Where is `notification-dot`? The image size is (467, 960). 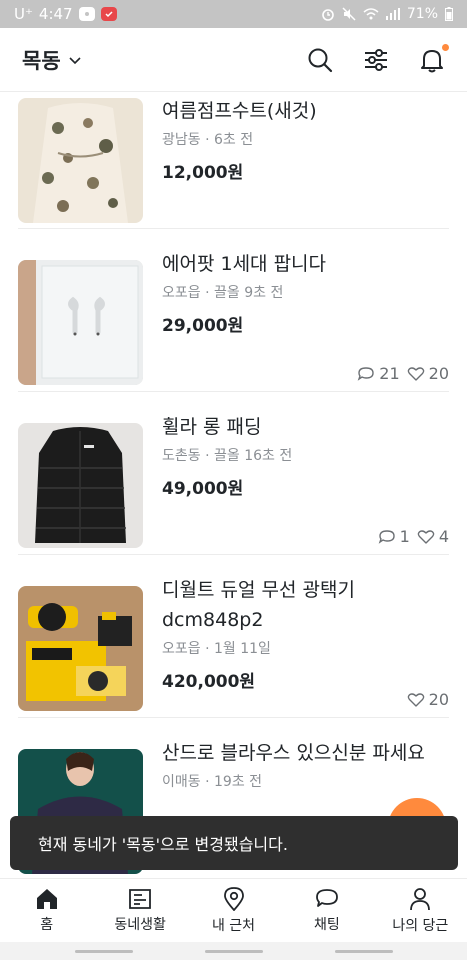
notification-dot is located at coordinates (445, 47).